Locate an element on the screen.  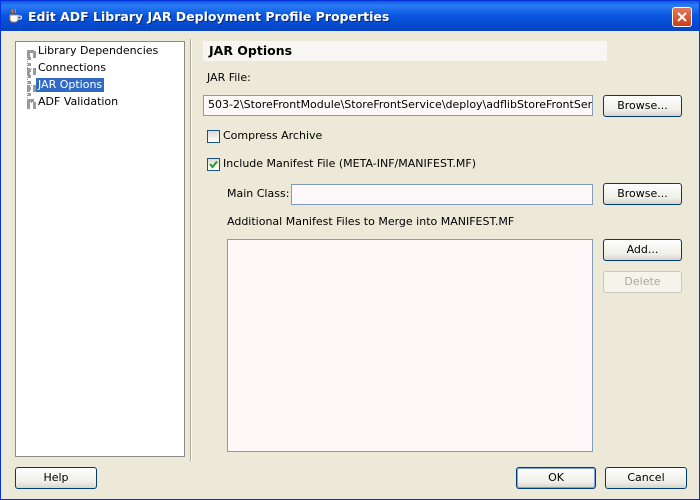
checkmark-icon is located at coordinates (213, 164).